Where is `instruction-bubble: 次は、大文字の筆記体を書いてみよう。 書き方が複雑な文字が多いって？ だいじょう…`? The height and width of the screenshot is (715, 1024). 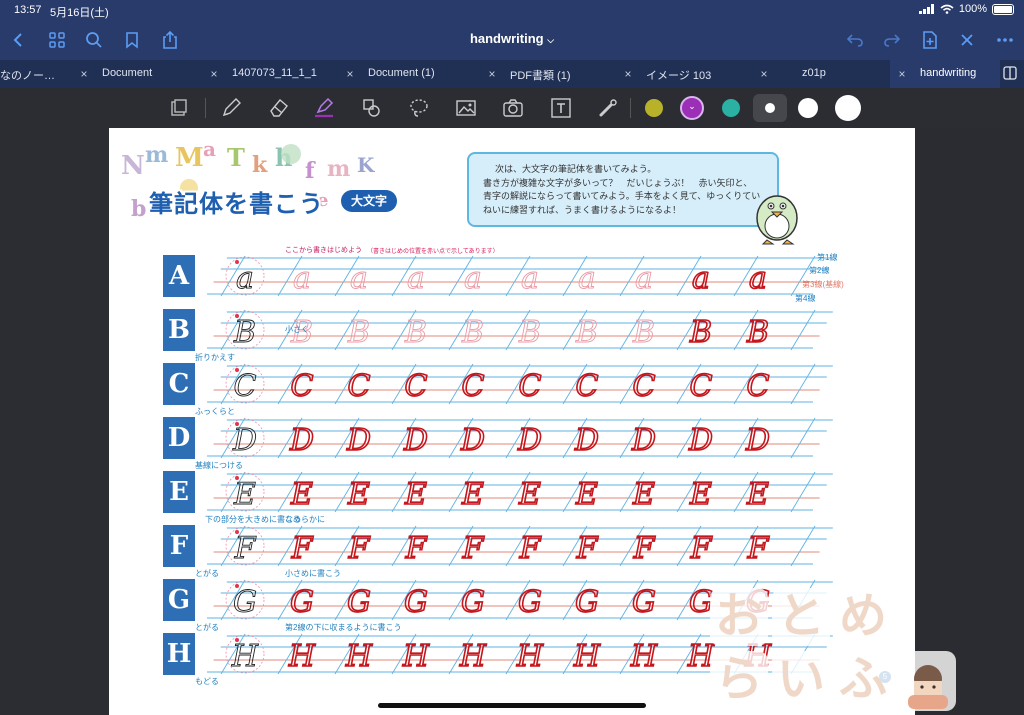
instruction-bubble: 次は、大文字の筆記体を書いてみよう。 書き方が複雑な文字が多いって？ だいじょう… is located at coordinates (623, 189).